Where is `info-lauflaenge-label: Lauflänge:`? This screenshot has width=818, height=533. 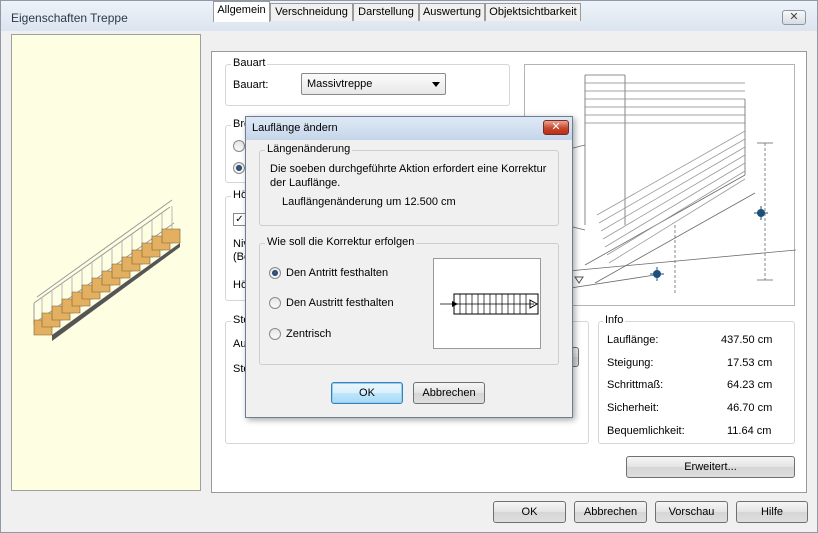
info-lauflaenge-label: Lauflänge: is located at coordinates (633, 340).